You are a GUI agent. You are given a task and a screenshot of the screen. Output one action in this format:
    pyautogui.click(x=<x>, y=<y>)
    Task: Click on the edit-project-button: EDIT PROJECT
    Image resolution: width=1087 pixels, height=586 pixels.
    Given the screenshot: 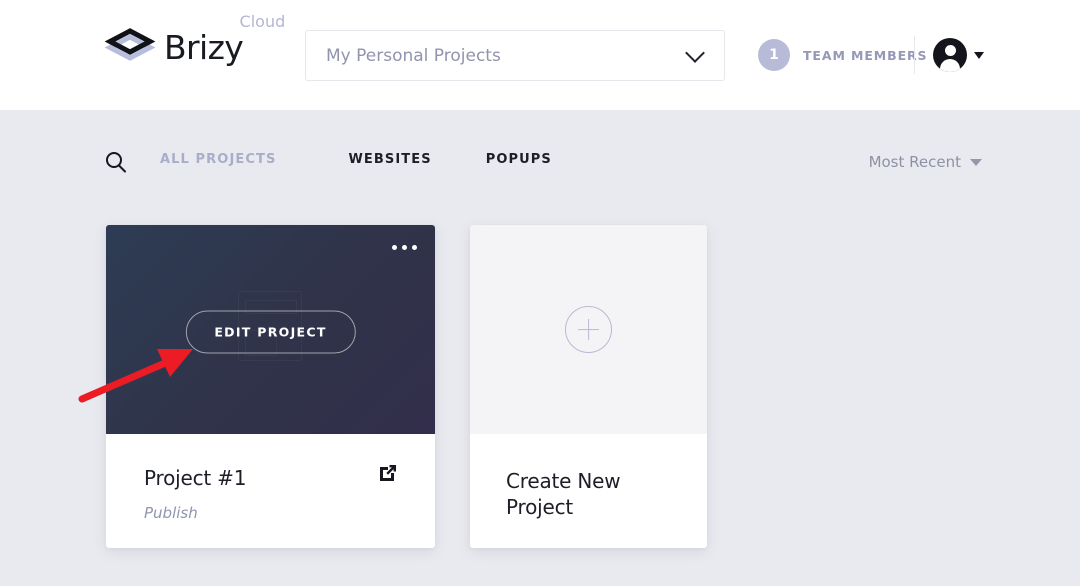 What is the action you would take?
    pyautogui.click(x=270, y=332)
    